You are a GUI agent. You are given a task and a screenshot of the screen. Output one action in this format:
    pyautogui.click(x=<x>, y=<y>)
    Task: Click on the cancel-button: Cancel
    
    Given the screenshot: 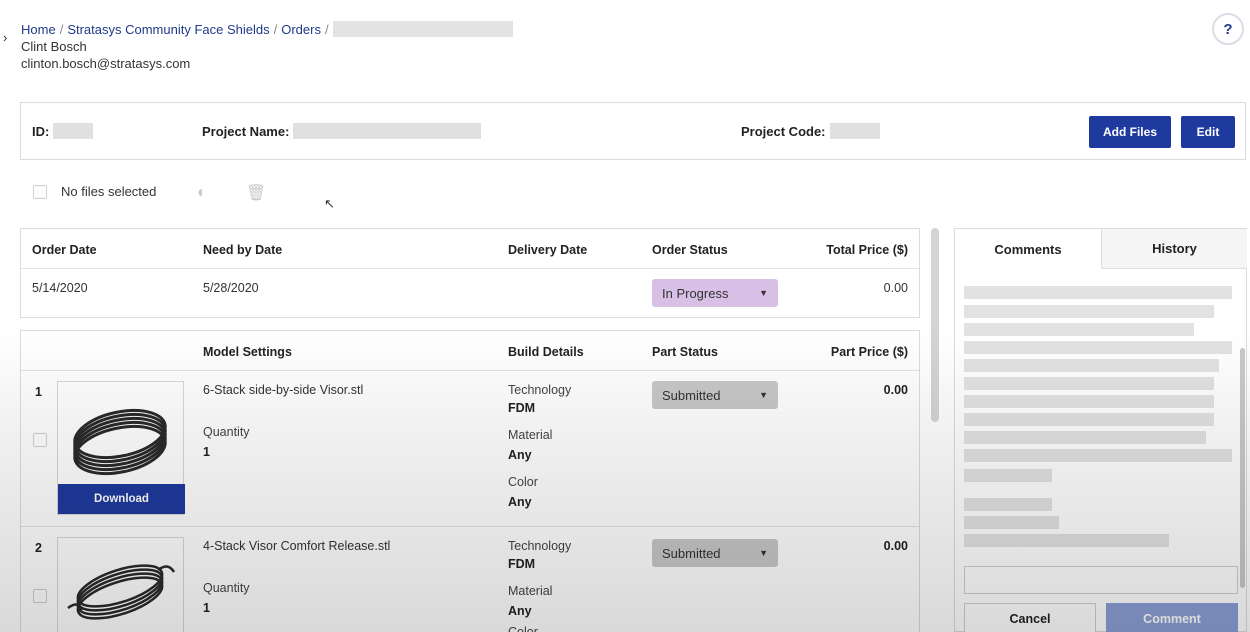 What is the action you would take?
    pyautogui.click(x=1030, y=617)
    